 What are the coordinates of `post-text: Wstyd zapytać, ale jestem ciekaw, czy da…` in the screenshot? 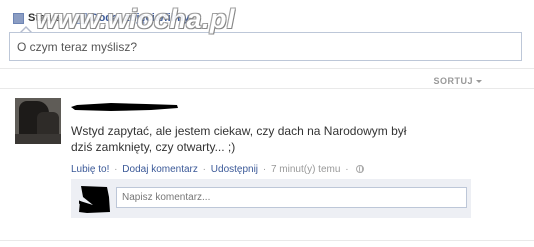 It's located at (239, 139).